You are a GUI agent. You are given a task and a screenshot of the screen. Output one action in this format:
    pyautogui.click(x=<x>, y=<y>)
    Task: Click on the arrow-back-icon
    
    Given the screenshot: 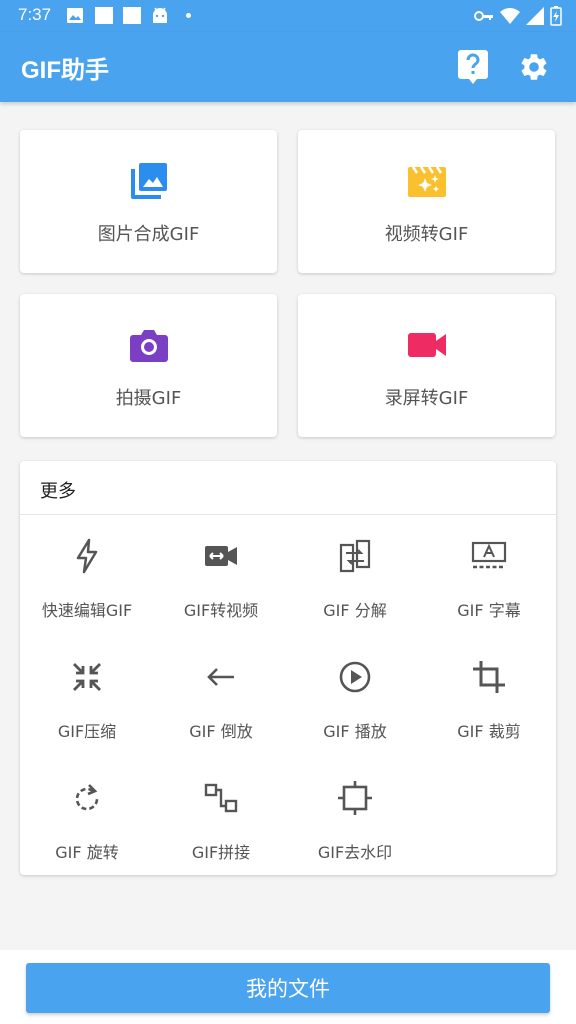 What is the action you would take?
    pyautogui.click(x=220, y=677)
    